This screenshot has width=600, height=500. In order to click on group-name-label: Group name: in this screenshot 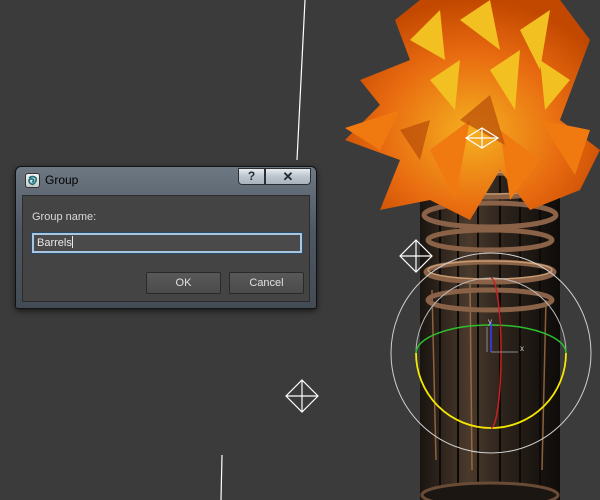, I will do `click(64, 217)`.